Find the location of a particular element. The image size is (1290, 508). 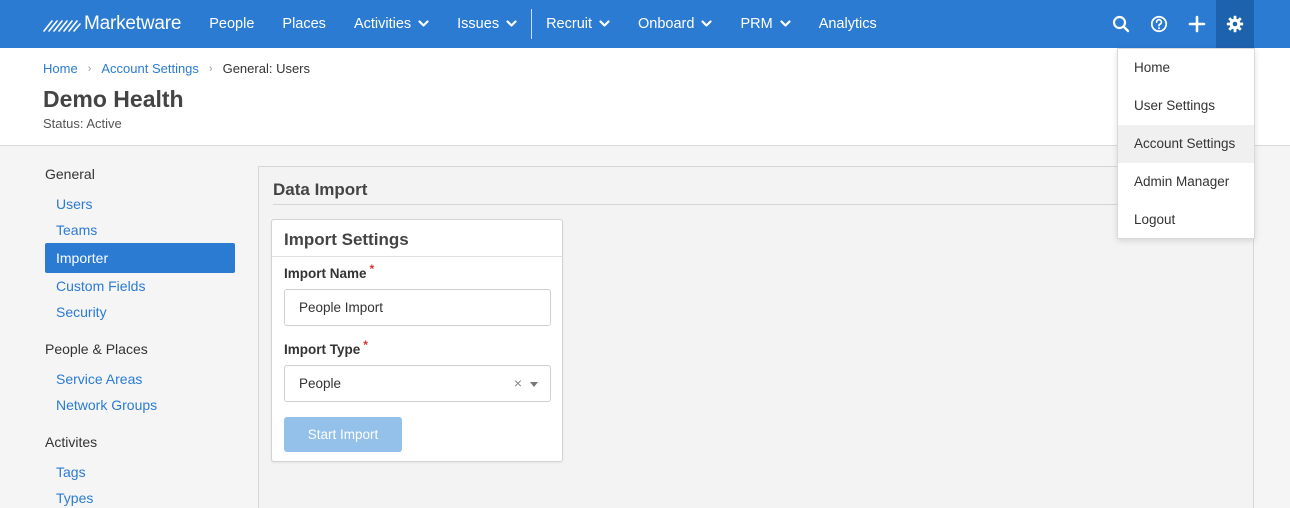

help-icon is located at coordinates (1159, 24).